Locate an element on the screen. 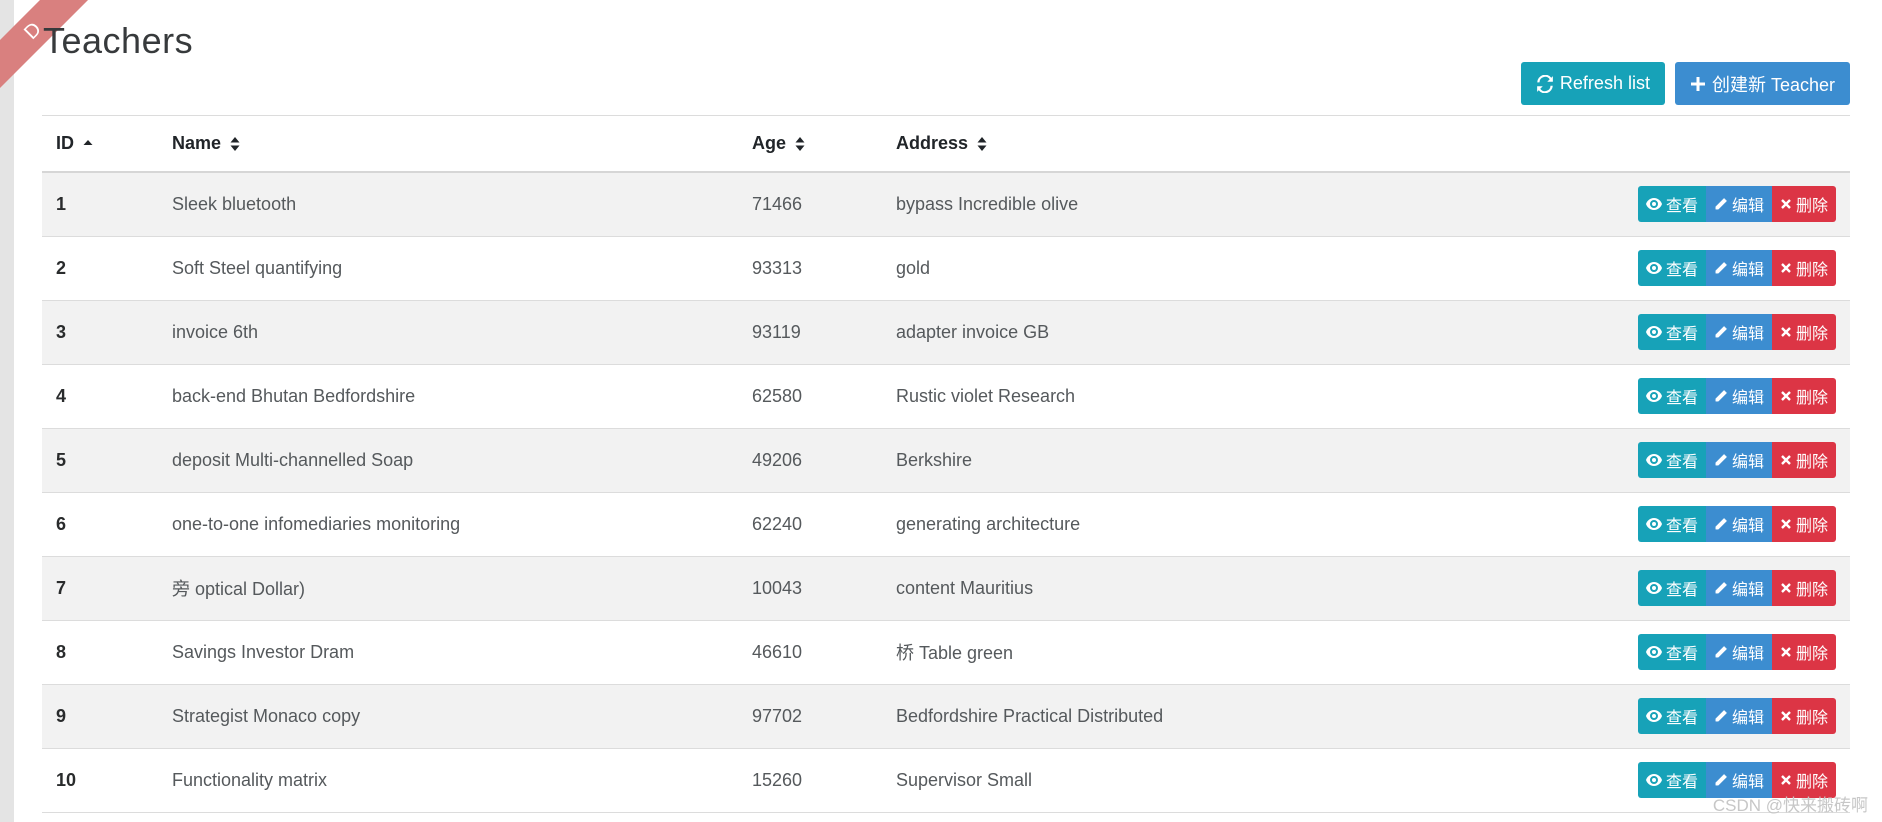 This screenshot has width=1882, height=822. cell-address: gold is located at coordinates (1246, 268).